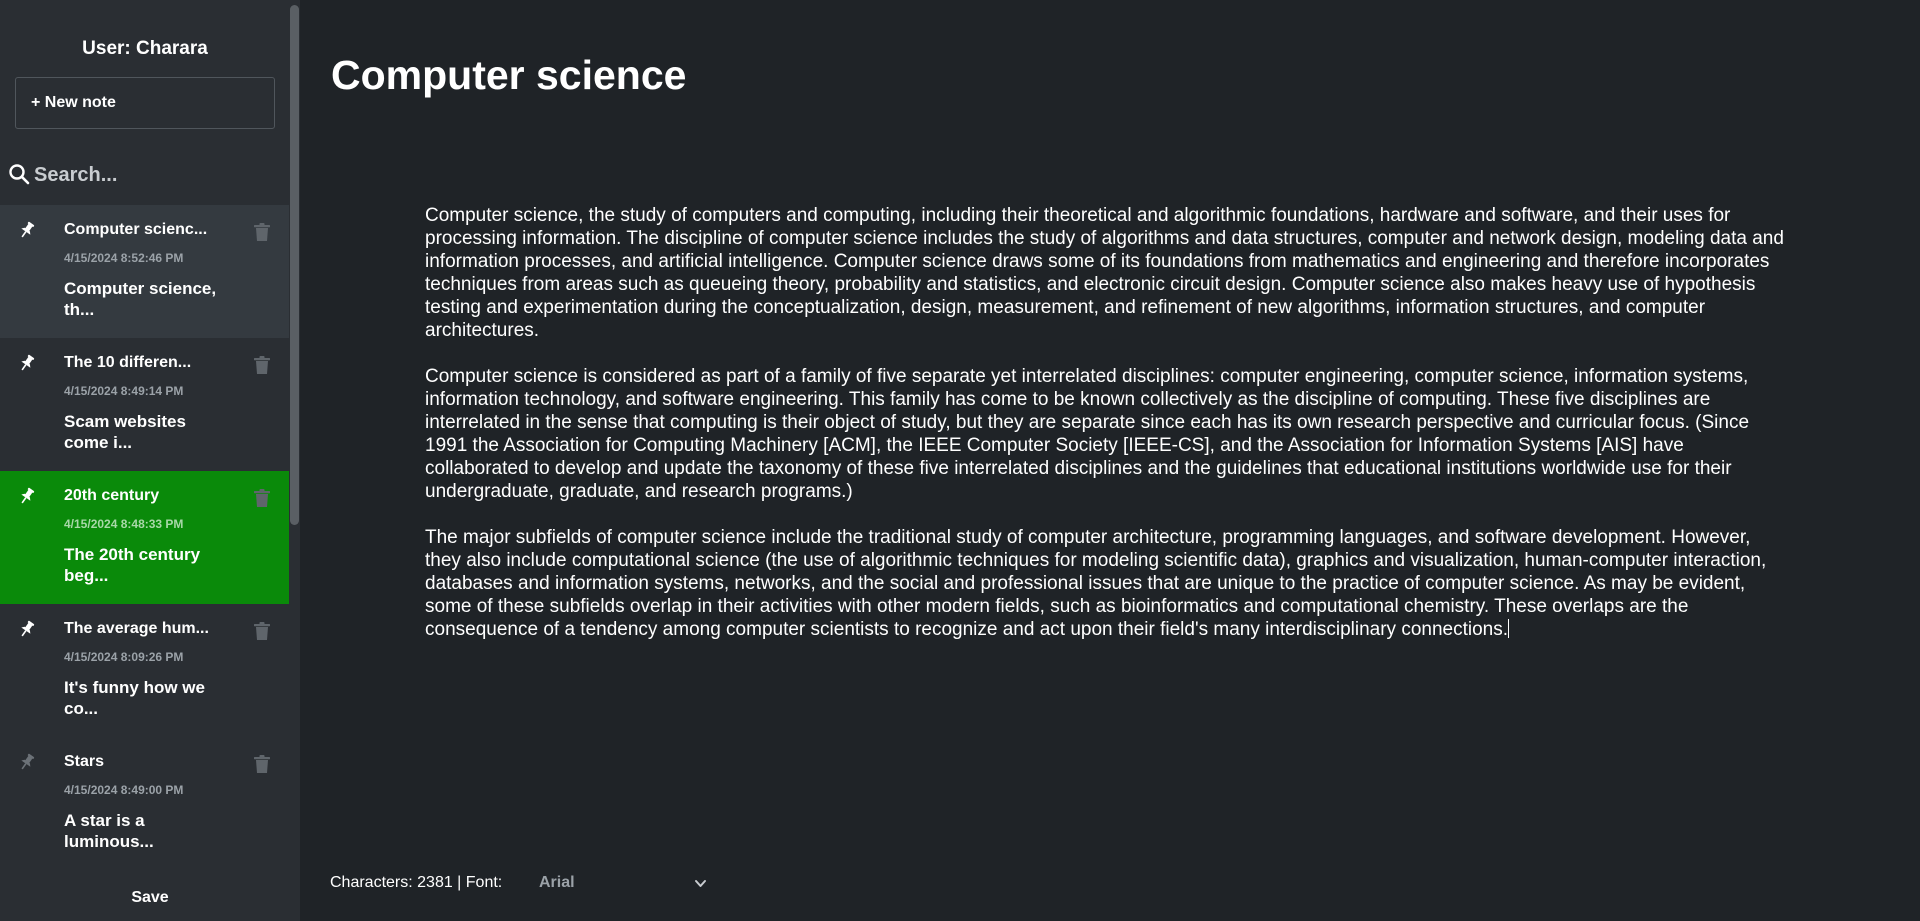 This screenshot has height=921, width=1920. Describe the element at coordinates (19, 174) in the screenshot. I see `search-icon` at that location.